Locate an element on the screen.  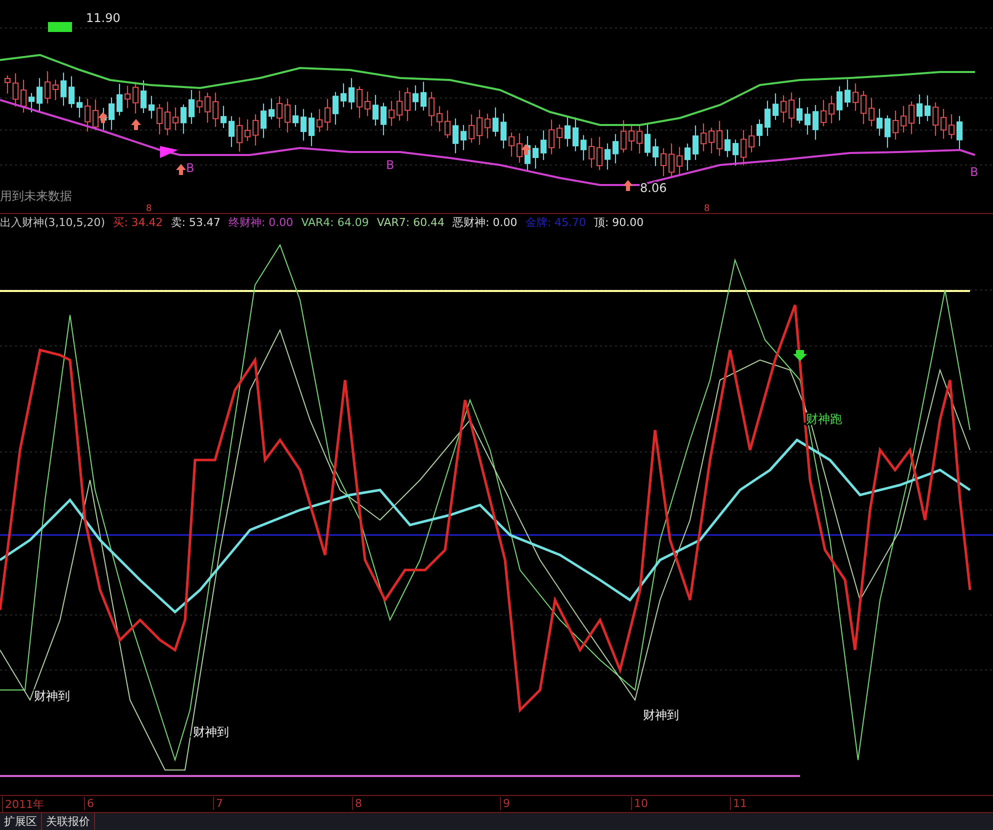
warning-note: 用到未来数据 is located at coordinates (36, 196).